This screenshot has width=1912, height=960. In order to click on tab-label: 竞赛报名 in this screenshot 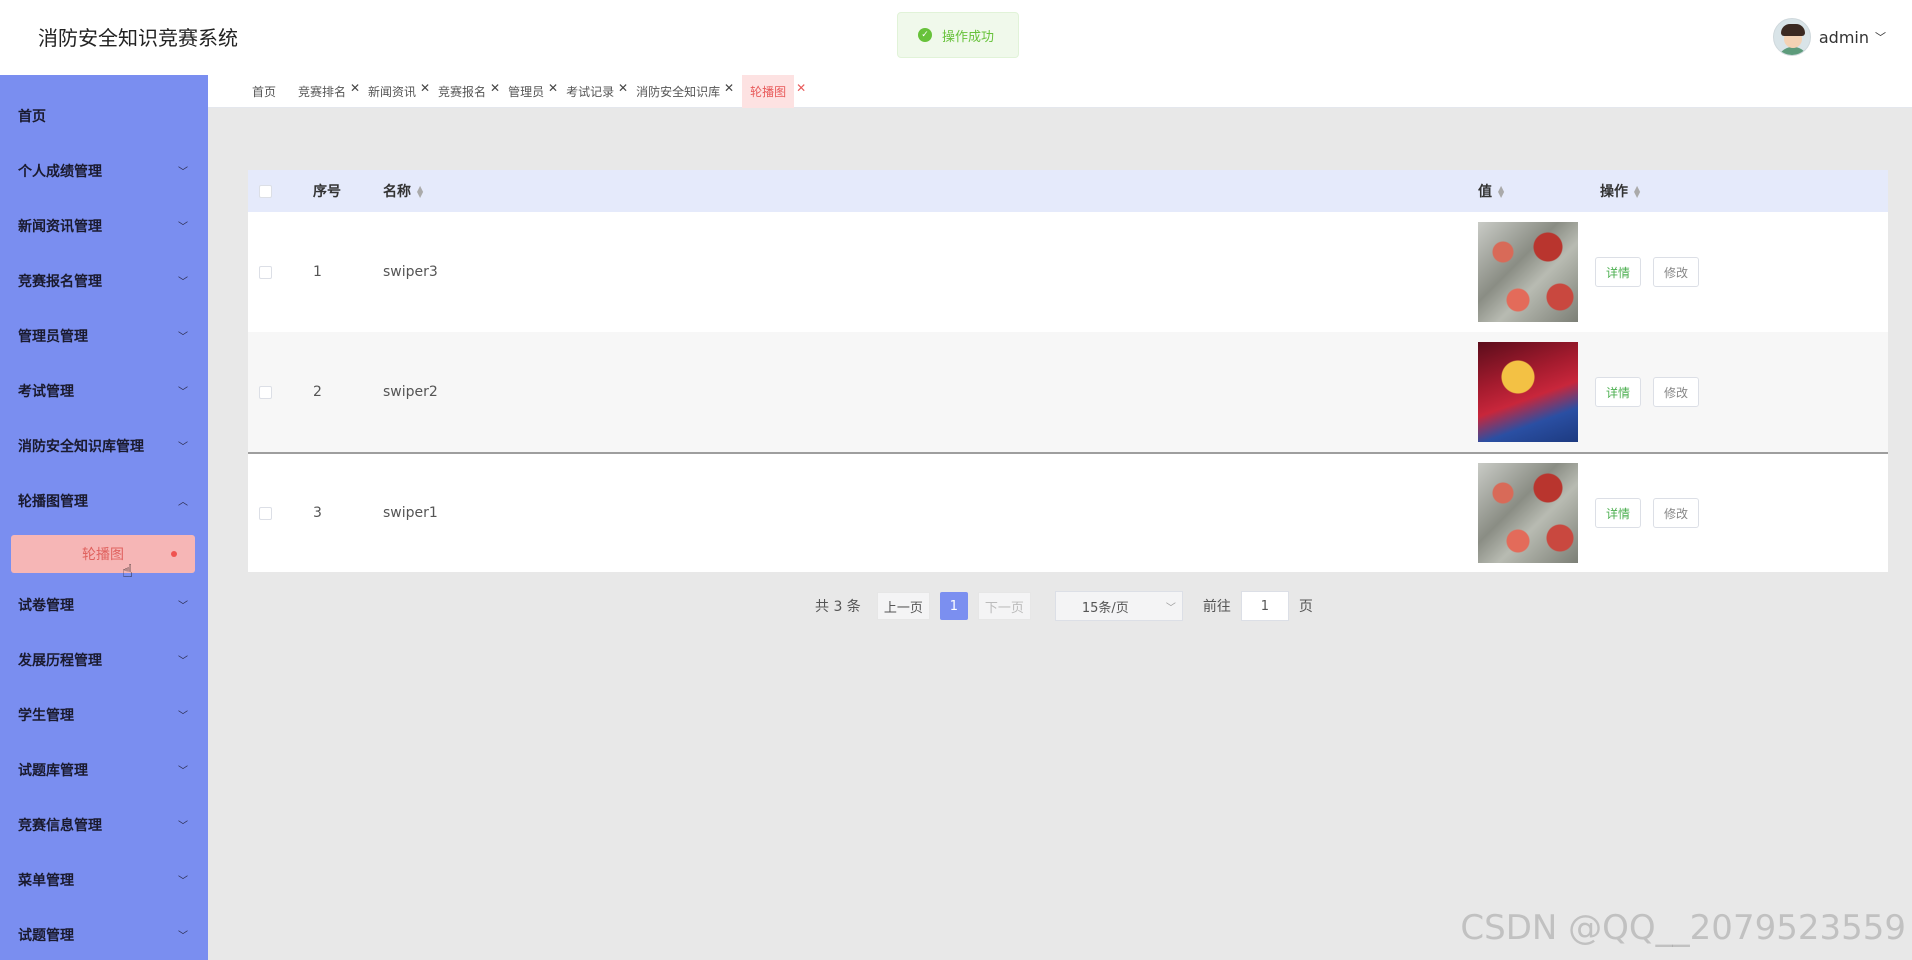, I will do `click(462, 91)`.